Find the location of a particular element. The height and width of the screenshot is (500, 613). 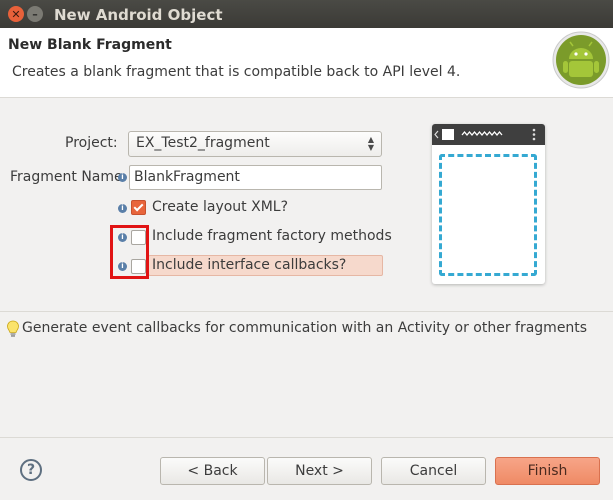

help-icon: ? is located at coordinates (31, 470).